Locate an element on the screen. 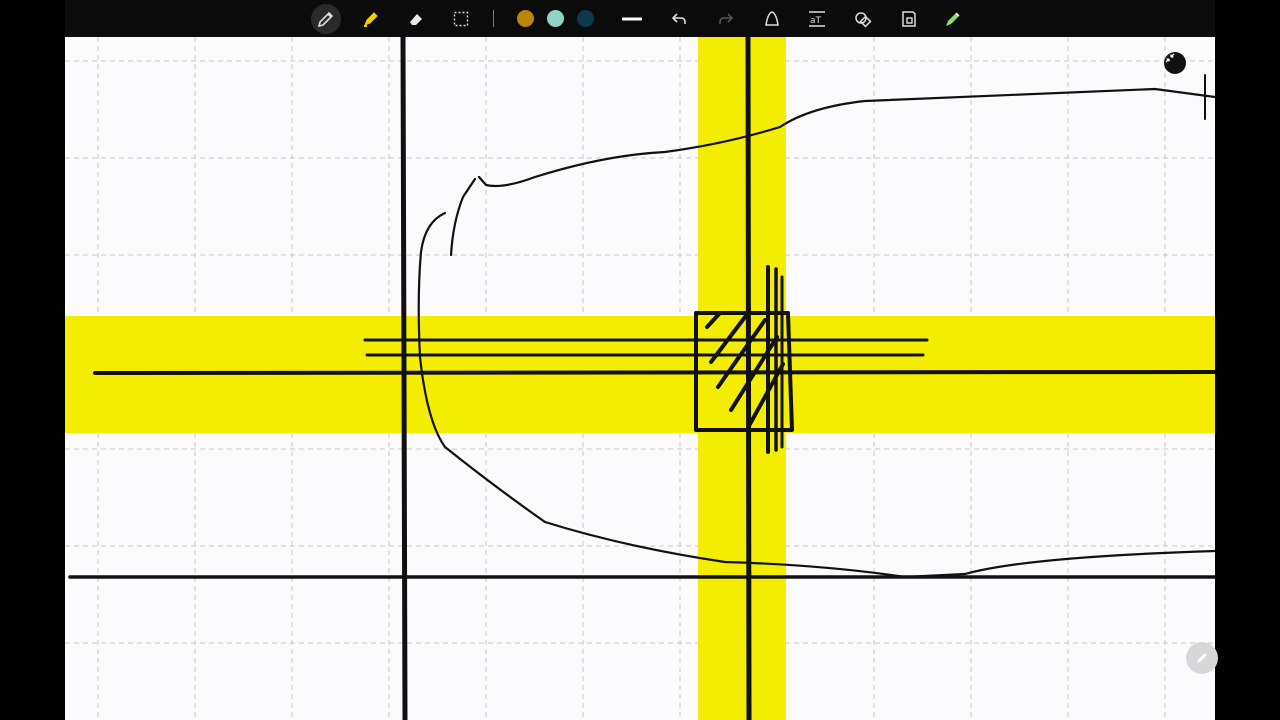 This screenshot has height=720, width=1280. main-vertical-line is located at coordinates (404, 378).